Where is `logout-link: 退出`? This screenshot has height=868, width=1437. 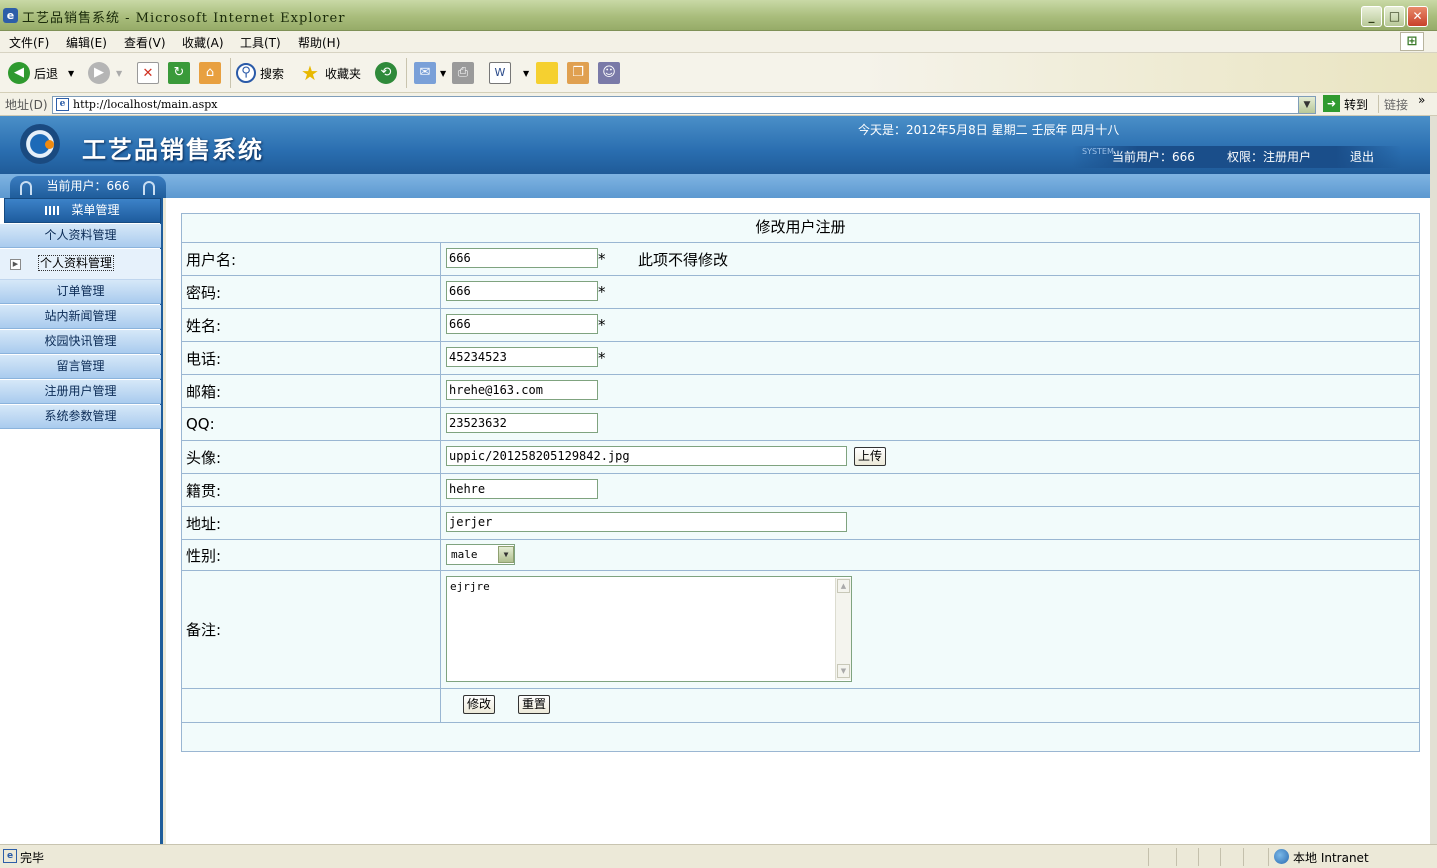
logout-link: 退出 is located at coordinates (1362, 156).